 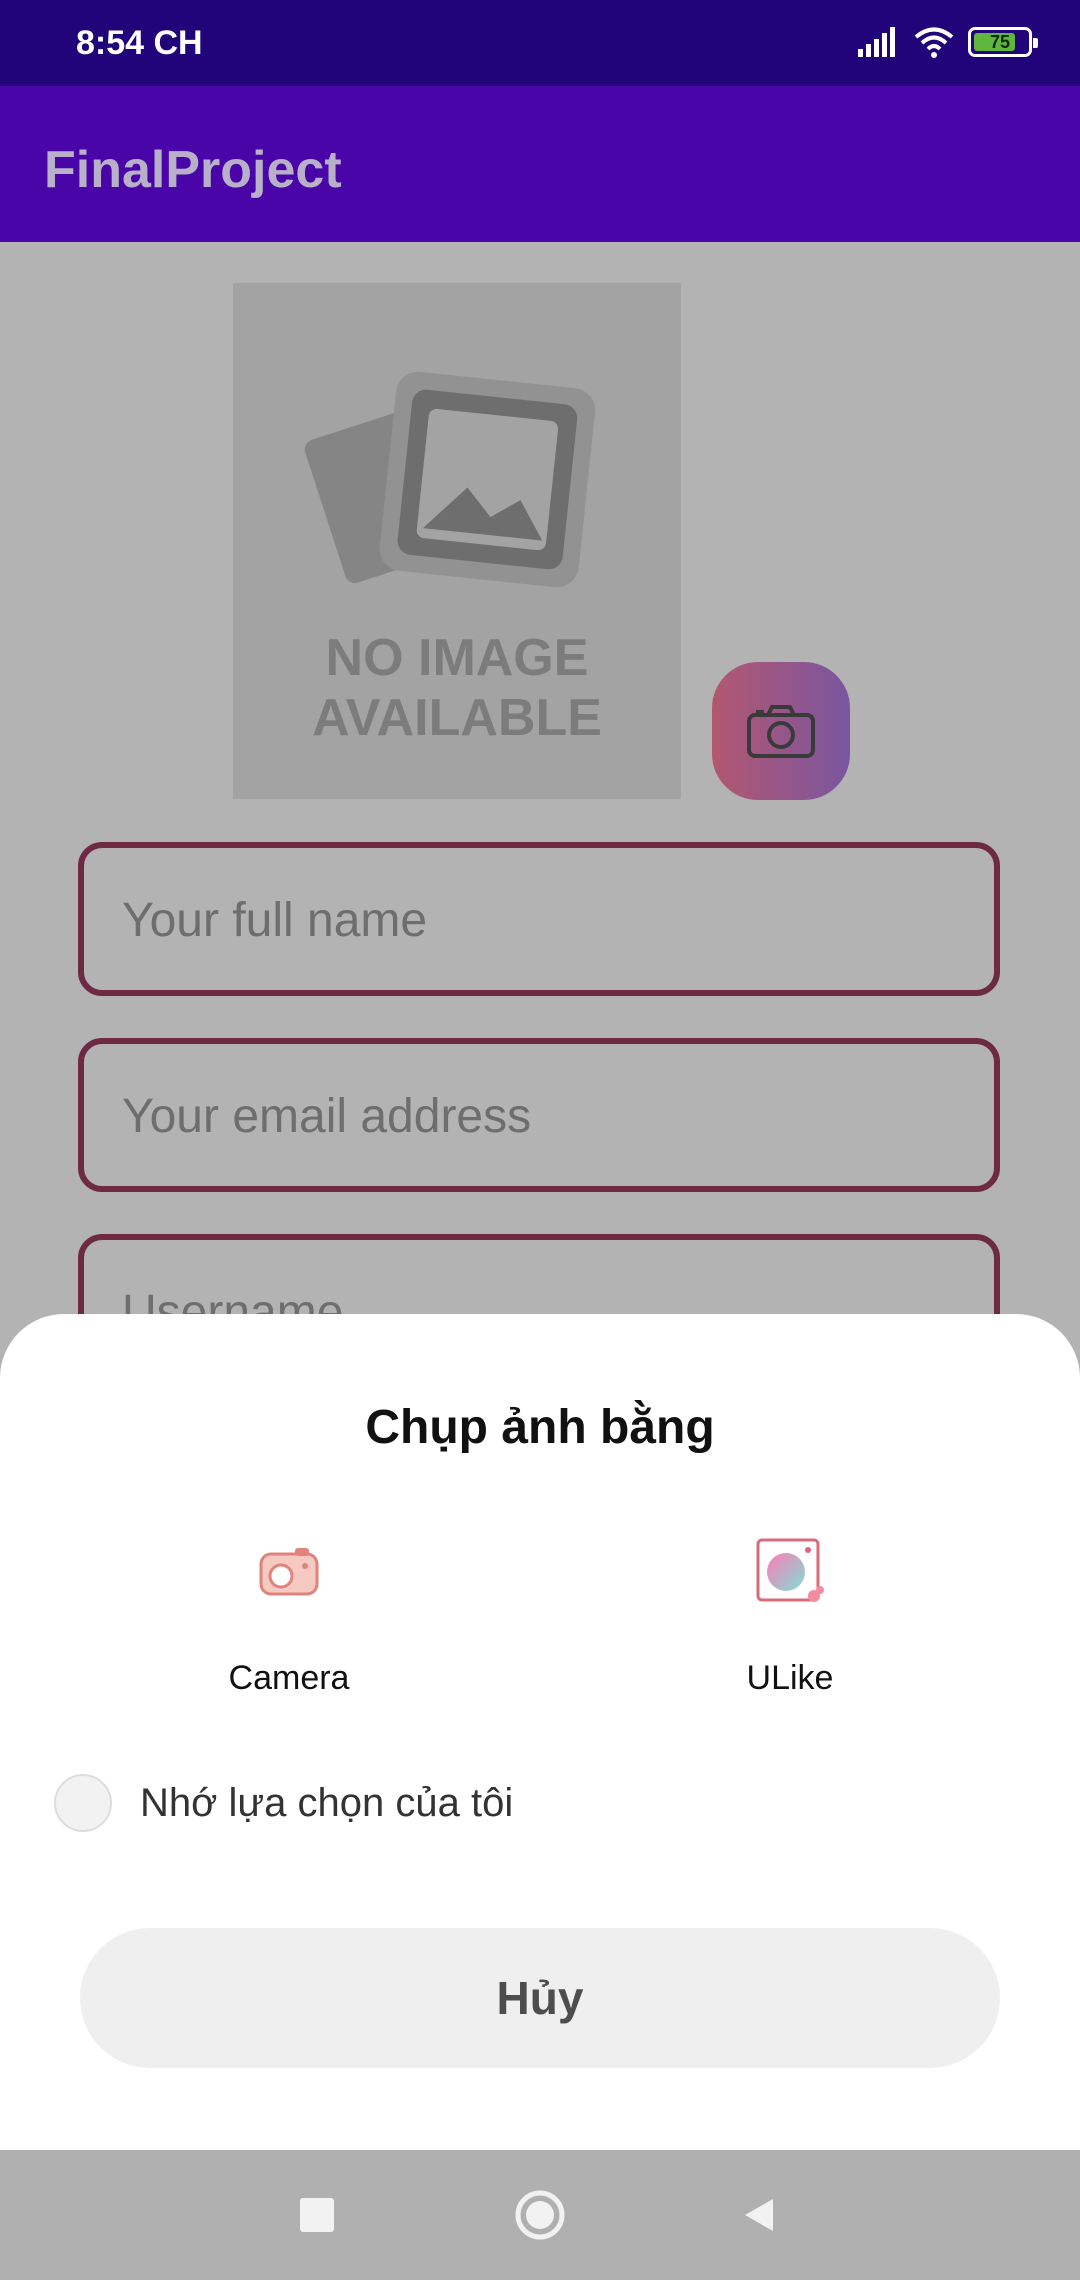 I want to click on full-name-input, so click(x=542, y=920).